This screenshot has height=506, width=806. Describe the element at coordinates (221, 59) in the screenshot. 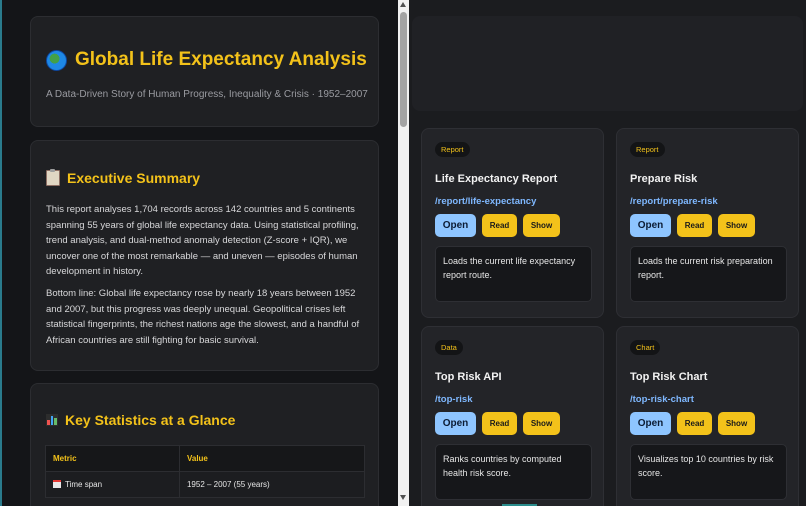

I see `report-title-text: Global Life Expectancy Analysis` at that location.